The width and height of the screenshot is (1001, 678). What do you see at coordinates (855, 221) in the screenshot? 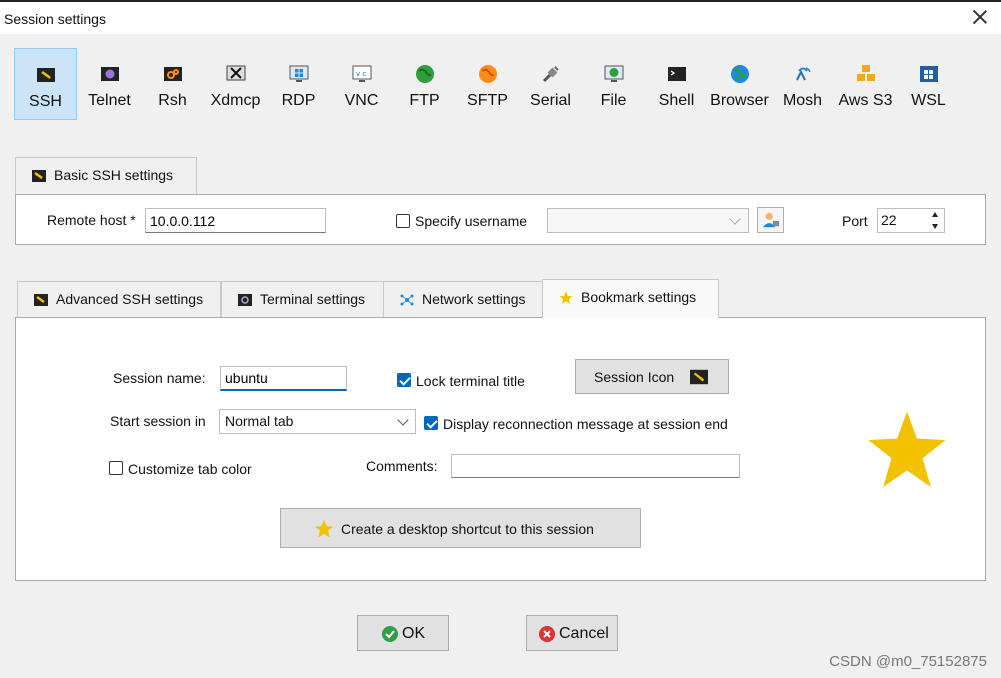
I see `port-label: Port` at bounding box center [855, 221].